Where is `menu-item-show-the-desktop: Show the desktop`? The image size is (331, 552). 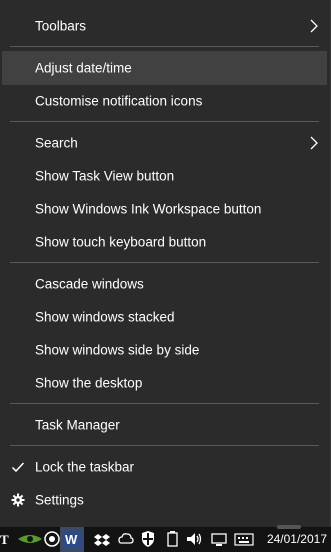 menu-item-show-the-desktop: Show the desktop is located at coordinates (164, 383).